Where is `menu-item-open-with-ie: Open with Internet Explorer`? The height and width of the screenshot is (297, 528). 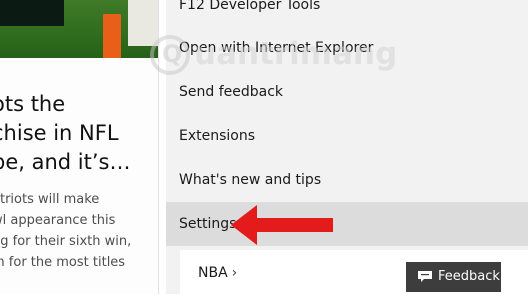 menu-item-open-with-ie: Open with Internet Explorer is located at coordinates (347, 48).